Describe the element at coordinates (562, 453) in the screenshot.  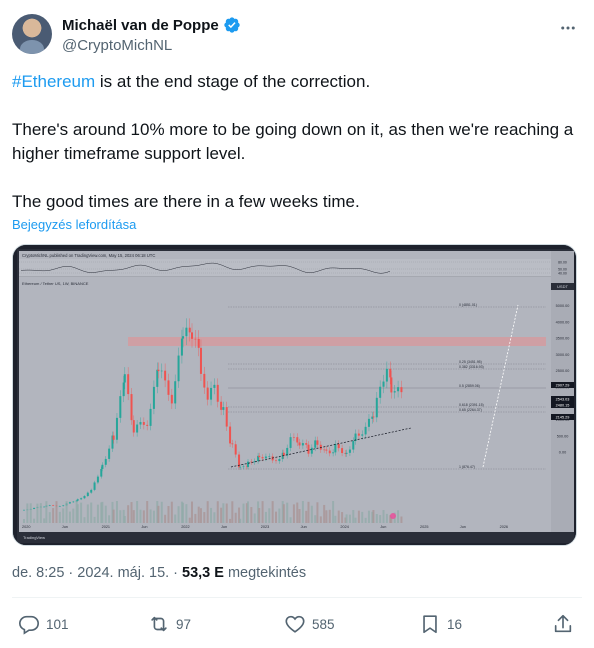
I see `price-tick-label: 0.00` at that location.